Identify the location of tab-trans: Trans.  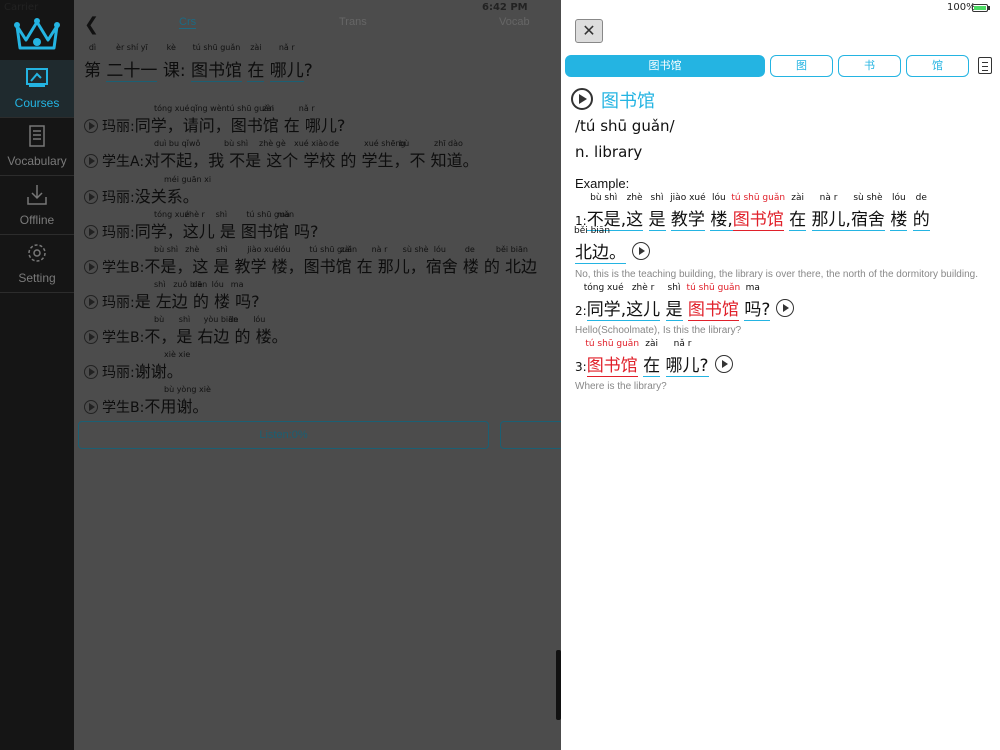
(353, 22).